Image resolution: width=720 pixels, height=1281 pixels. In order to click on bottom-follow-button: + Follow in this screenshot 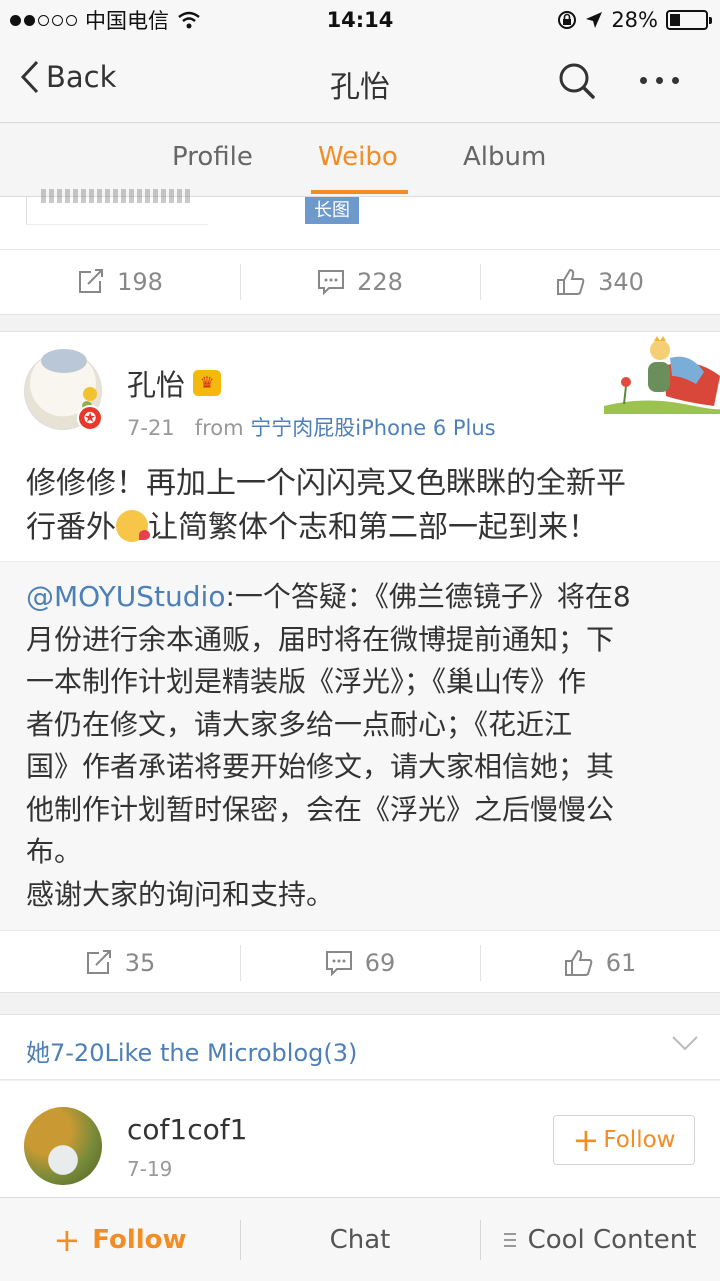, I will do `click(120, 1239)`.